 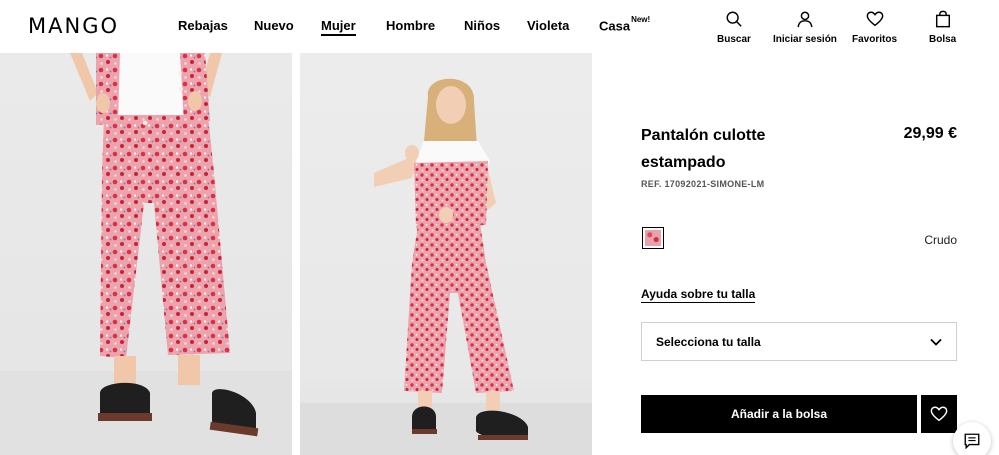 I want to click on nav-item-nuevo: Nuevo, so click(x=274, y=25).